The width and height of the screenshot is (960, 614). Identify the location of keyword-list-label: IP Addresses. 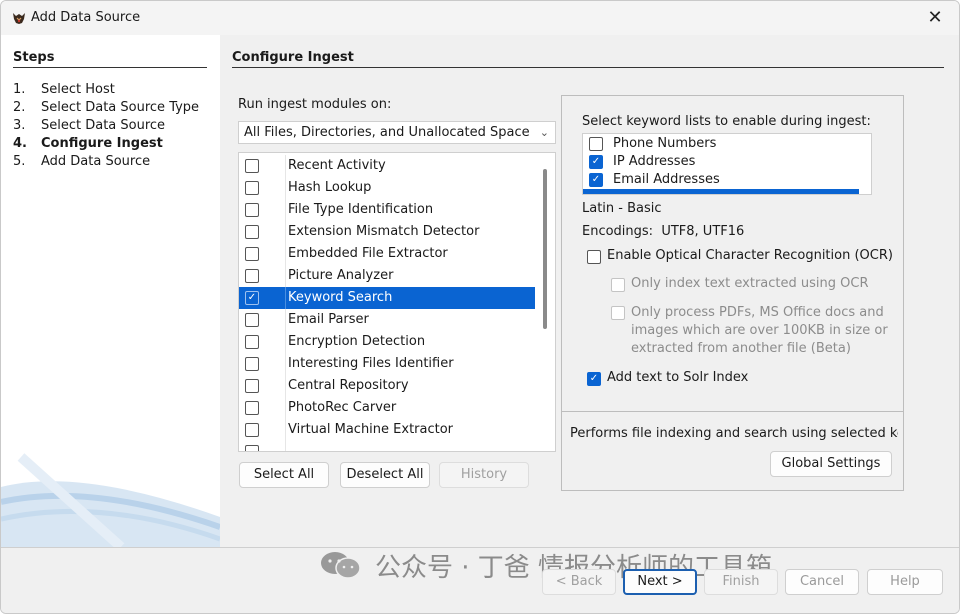
(654, 161).